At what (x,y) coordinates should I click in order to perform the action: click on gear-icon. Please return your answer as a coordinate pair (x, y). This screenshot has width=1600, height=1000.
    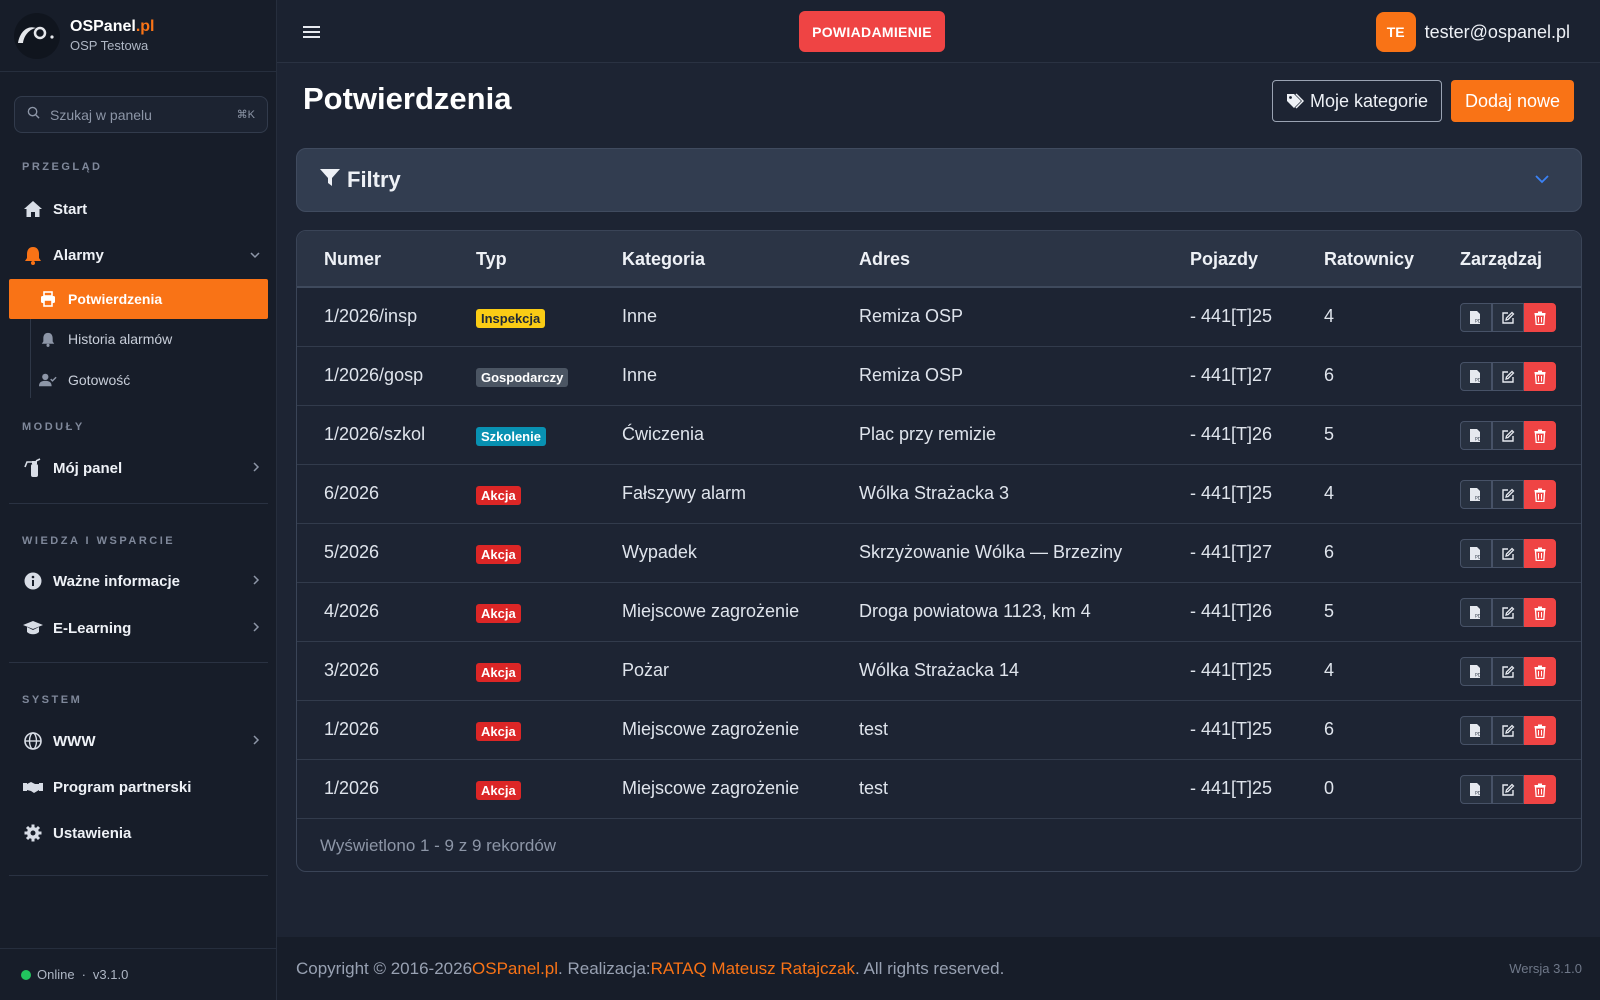
    Looking at the image, I should click on (33, 833).